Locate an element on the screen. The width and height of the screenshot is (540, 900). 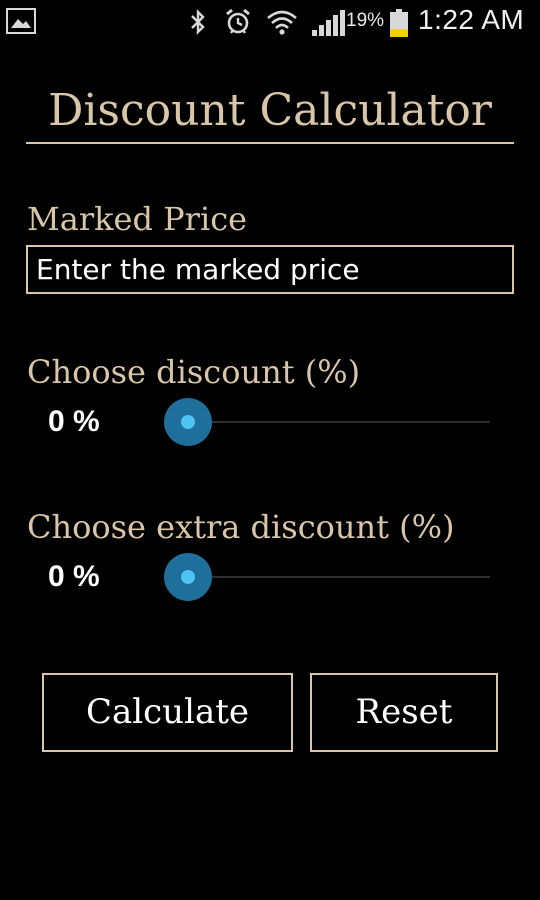
discount-slider is located at coordinates (327, 422).